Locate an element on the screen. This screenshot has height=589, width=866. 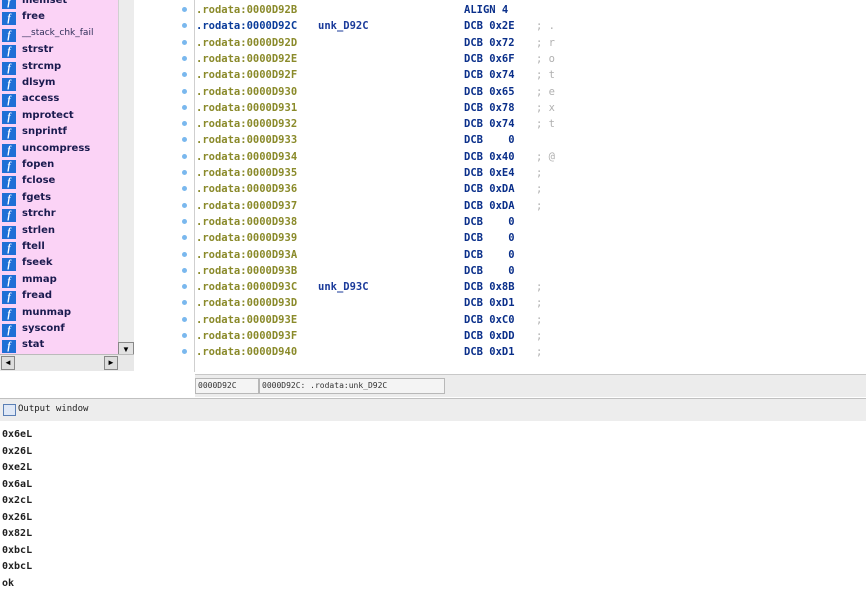
line-address: .rodata:0000D931 is located at coordinates (247, 107).